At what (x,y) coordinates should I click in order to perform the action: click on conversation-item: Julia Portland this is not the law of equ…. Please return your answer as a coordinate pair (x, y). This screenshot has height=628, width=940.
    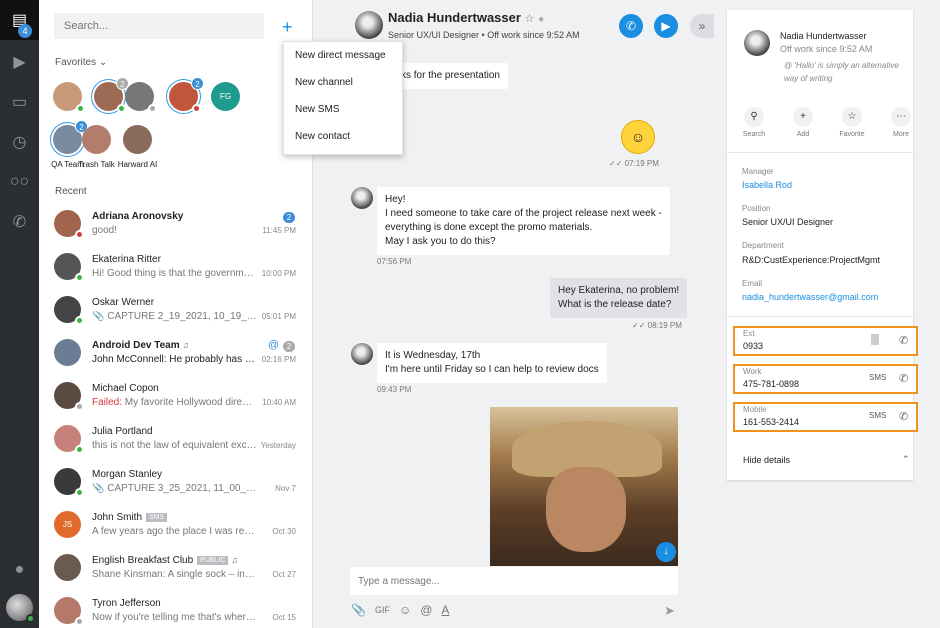
    Looking at the image, I should click on (175, 441).